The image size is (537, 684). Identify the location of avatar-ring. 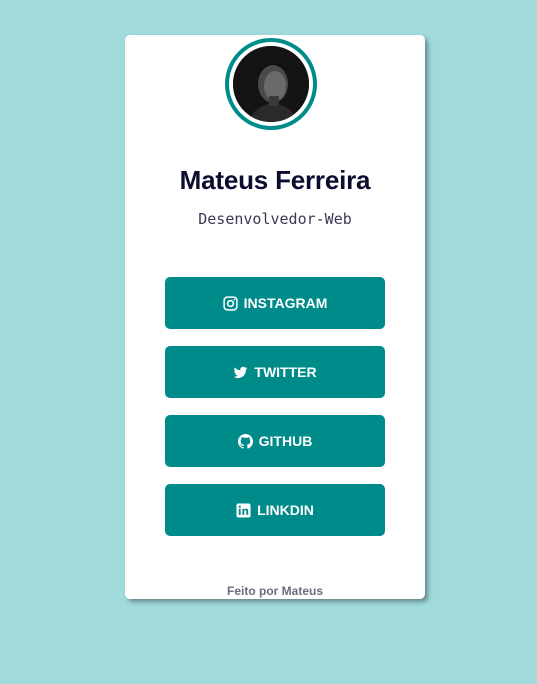
(271, 84).